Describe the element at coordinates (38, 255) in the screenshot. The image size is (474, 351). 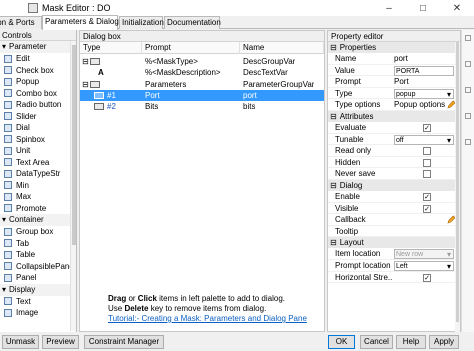
I see `palette-item-table: Table` at that location.